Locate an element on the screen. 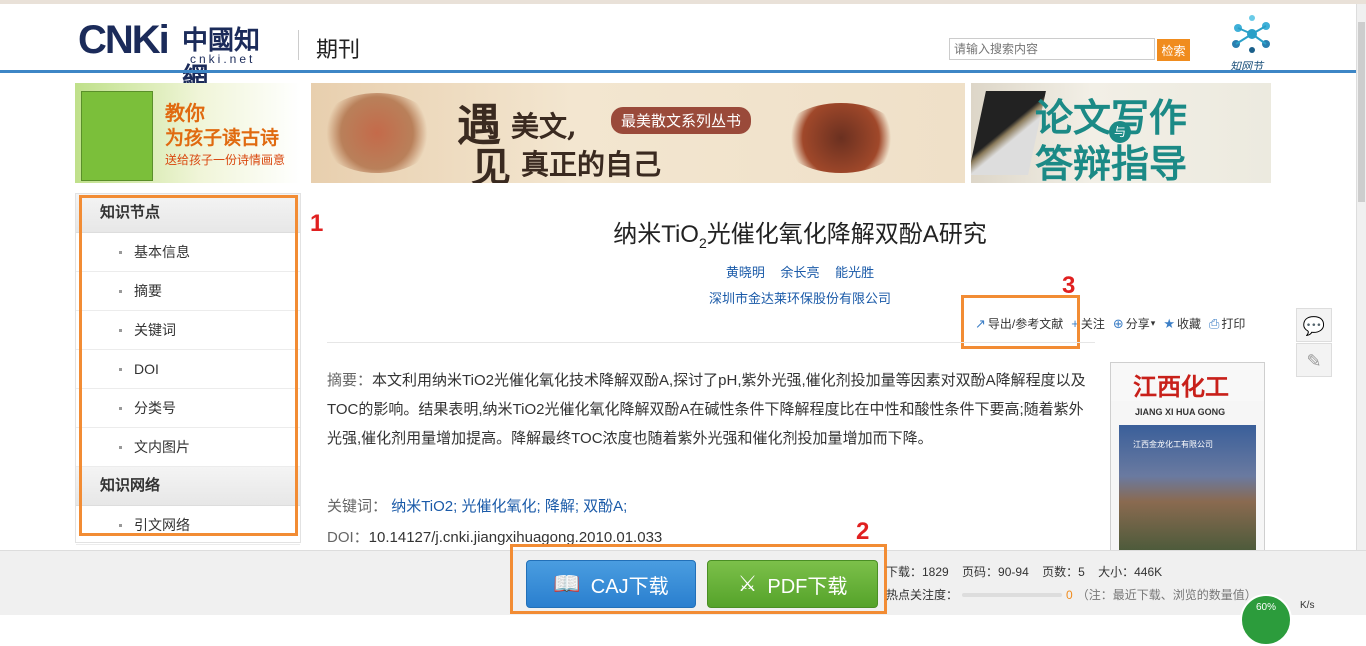 The image size is (1366, 646). attention-note: （注：最近下载、浏览的数量值） is located at coordinates (1166, 595).